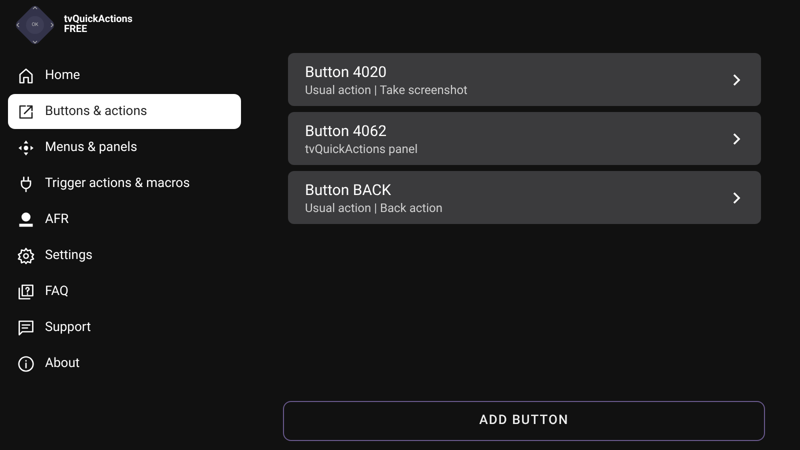 This screenshot has width=800, height=450. I want to click on external-link-icon, so click(26, 111).